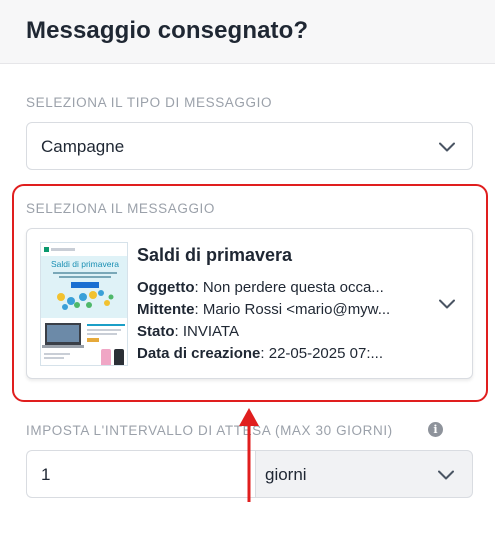 The image size is (495, 541). I want to click on message-type-label: SELEZIONA IL TIPO DI MESSAGGIO, so click(149, 102).